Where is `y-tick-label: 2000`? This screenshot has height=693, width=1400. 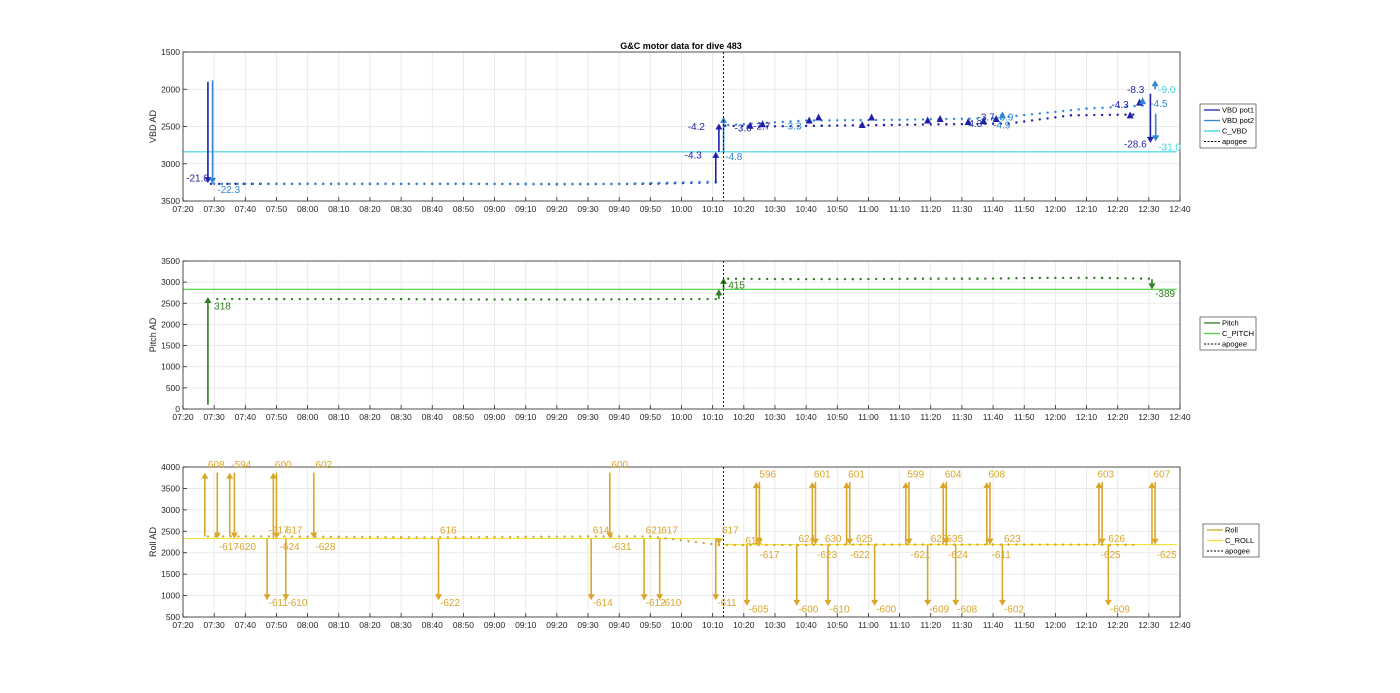 y-tick-label: 2000 is located at coordinates (170, 324).